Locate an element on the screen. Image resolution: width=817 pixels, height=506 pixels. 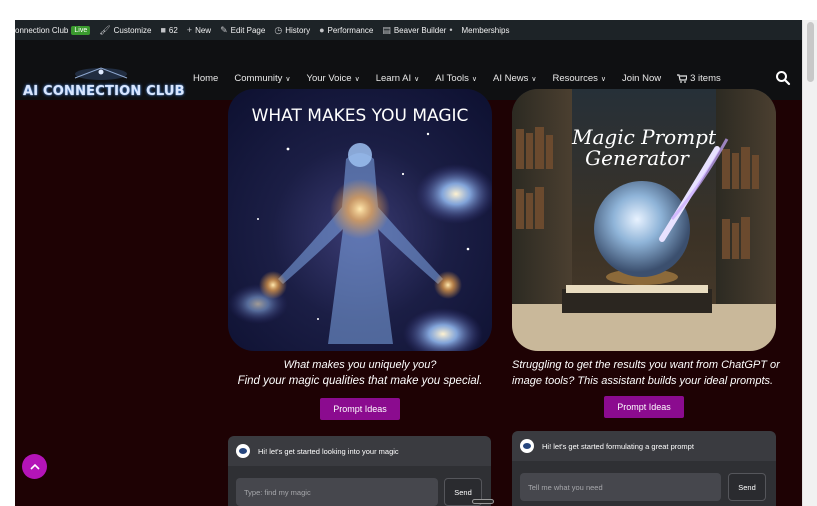
nav-cart: 3 items is located at coordinates (699, 78).